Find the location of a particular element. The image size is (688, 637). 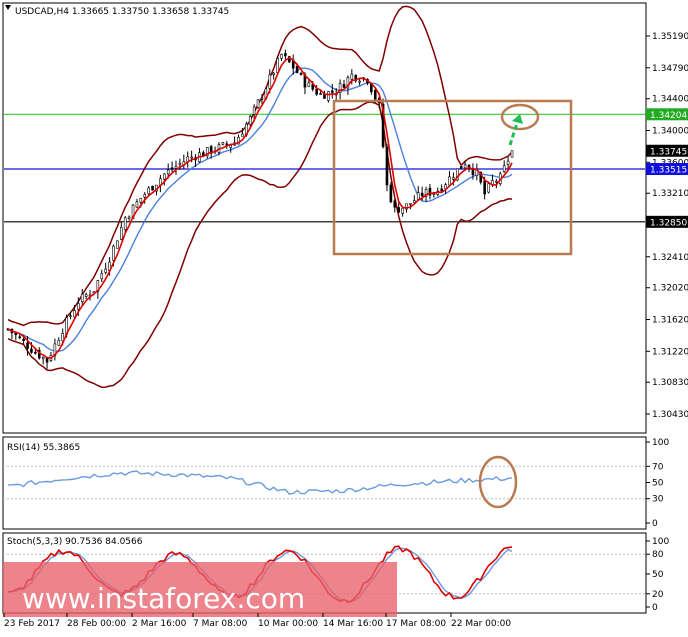

y-tick-label: 1.32020 is located at coordinates (670, 289).